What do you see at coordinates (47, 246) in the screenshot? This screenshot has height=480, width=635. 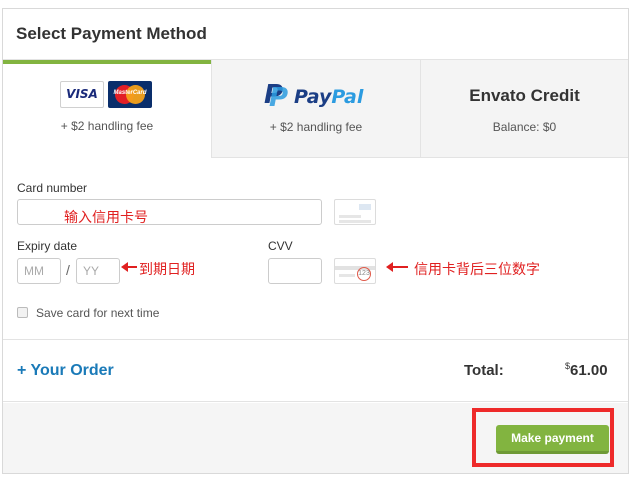 I see `expiry-date-label: Expiry date` at bounding box center [47, 246].